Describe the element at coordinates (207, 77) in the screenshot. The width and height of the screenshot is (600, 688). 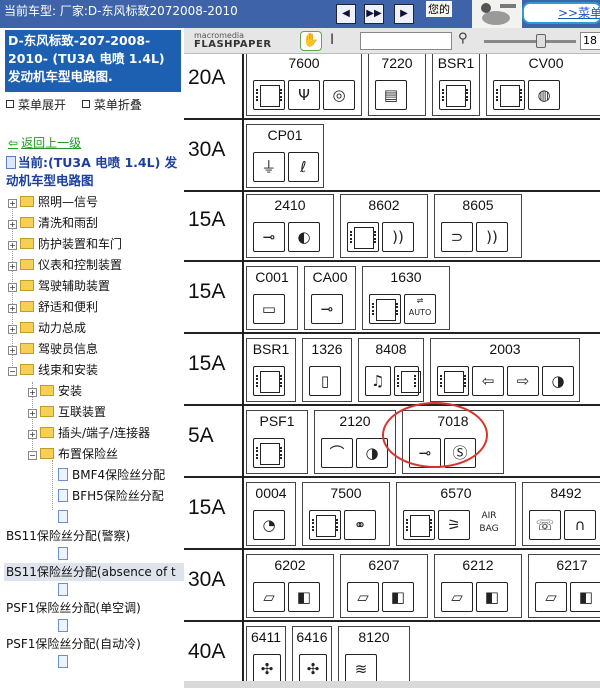
I see `fuse-rating: 20A` at that location.